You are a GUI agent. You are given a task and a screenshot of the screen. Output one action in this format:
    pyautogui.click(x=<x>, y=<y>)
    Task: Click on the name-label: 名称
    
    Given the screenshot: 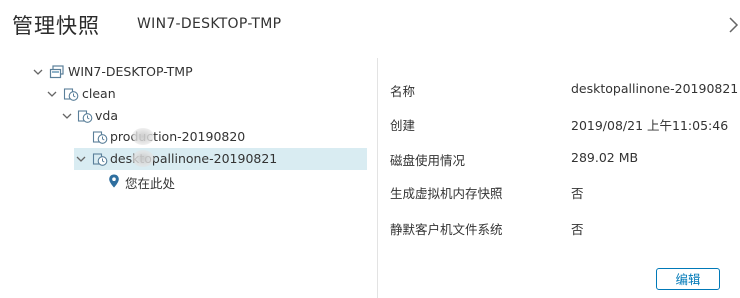 What is the action you would take?
    pyautogui.click(x=403, y=91)
    